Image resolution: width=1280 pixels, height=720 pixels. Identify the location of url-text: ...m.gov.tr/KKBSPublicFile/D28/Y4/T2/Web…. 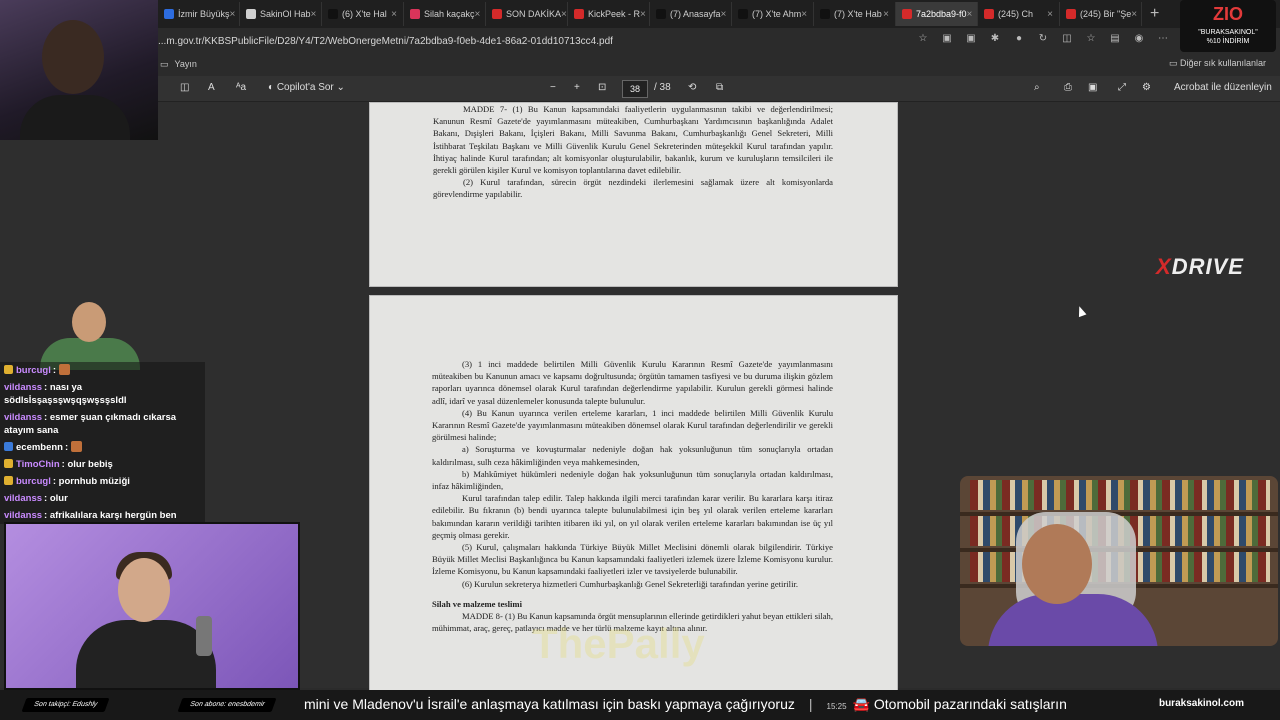
(385, 41).